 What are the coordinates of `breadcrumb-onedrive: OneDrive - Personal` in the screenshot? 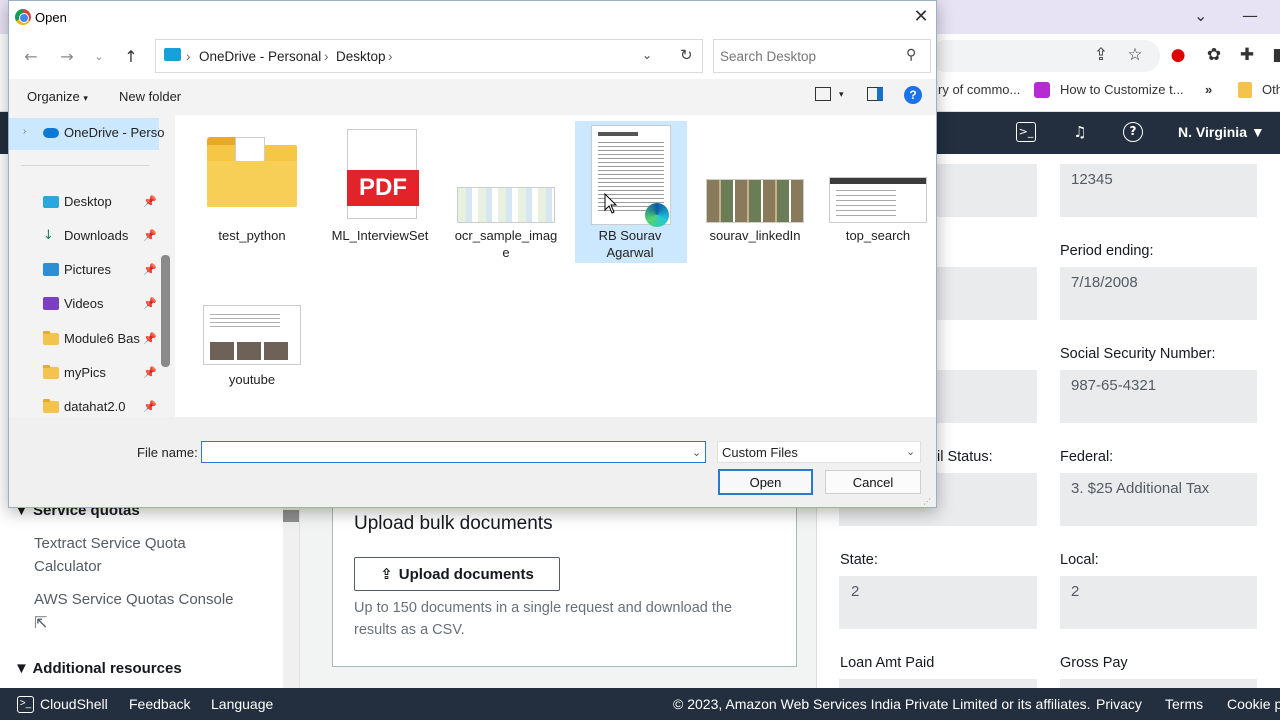 It's located at (260, 56).